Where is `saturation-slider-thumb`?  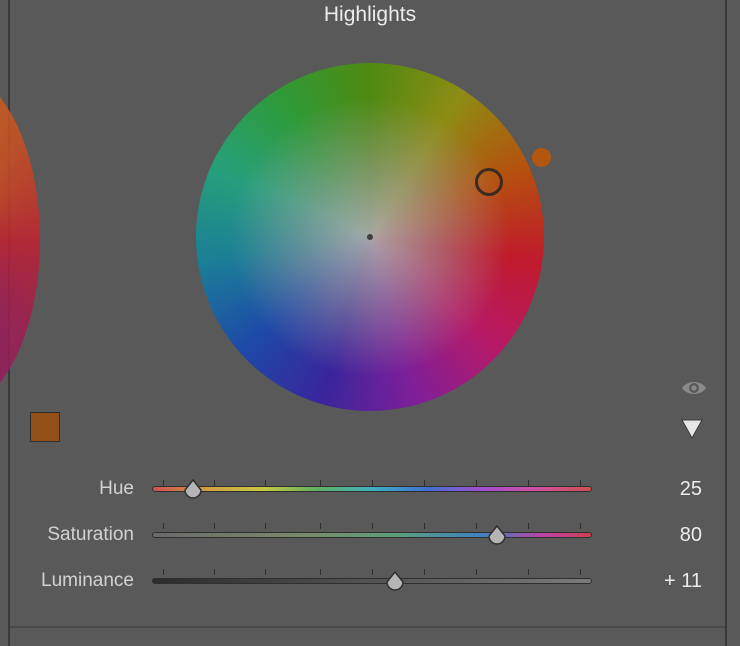
saturation-slider-thumb is located at coordinates (497, 535).